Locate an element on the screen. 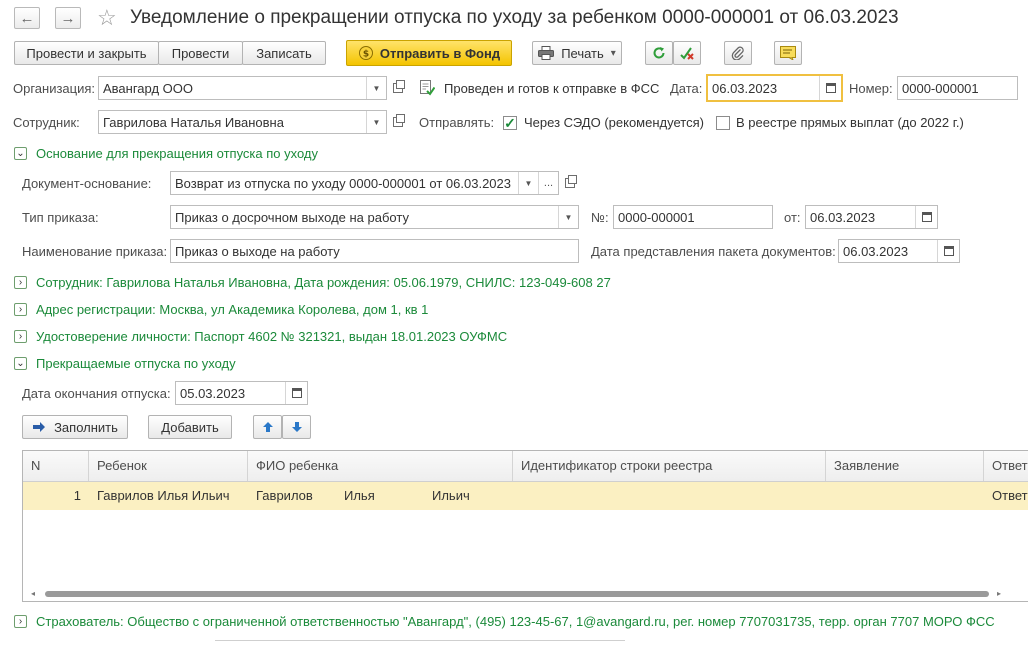 This screenshot has height=654, width=1028. refresh-button is located at coordinates (659, 53).